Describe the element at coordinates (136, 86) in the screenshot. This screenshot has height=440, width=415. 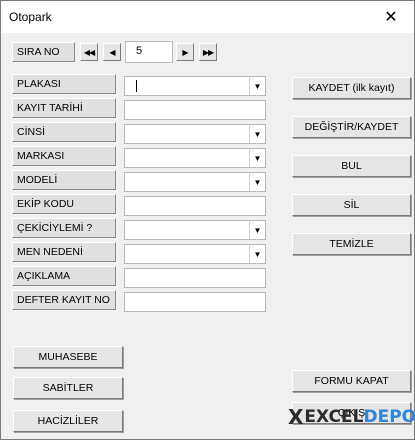
I see `text-cursor` at that location.